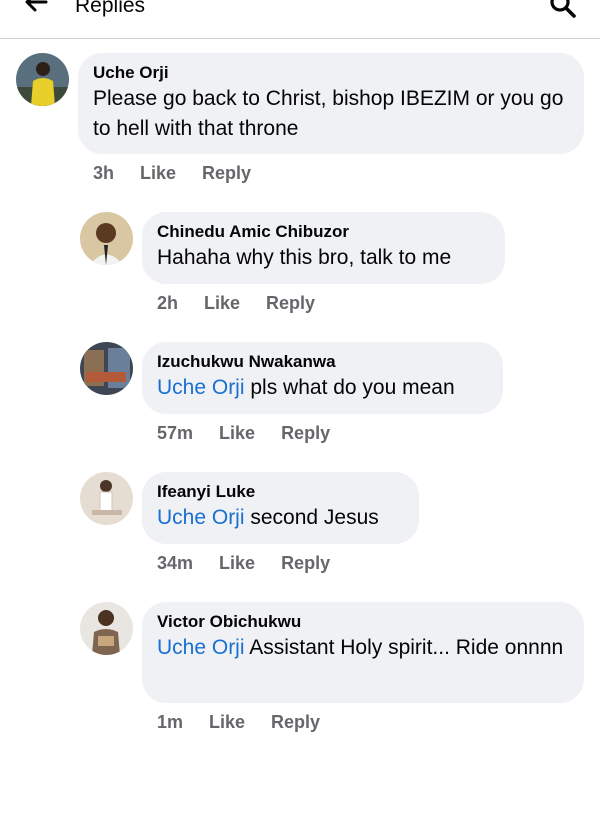  I want to click on comment-actions: 1m Like Reply, so click(251, 722).